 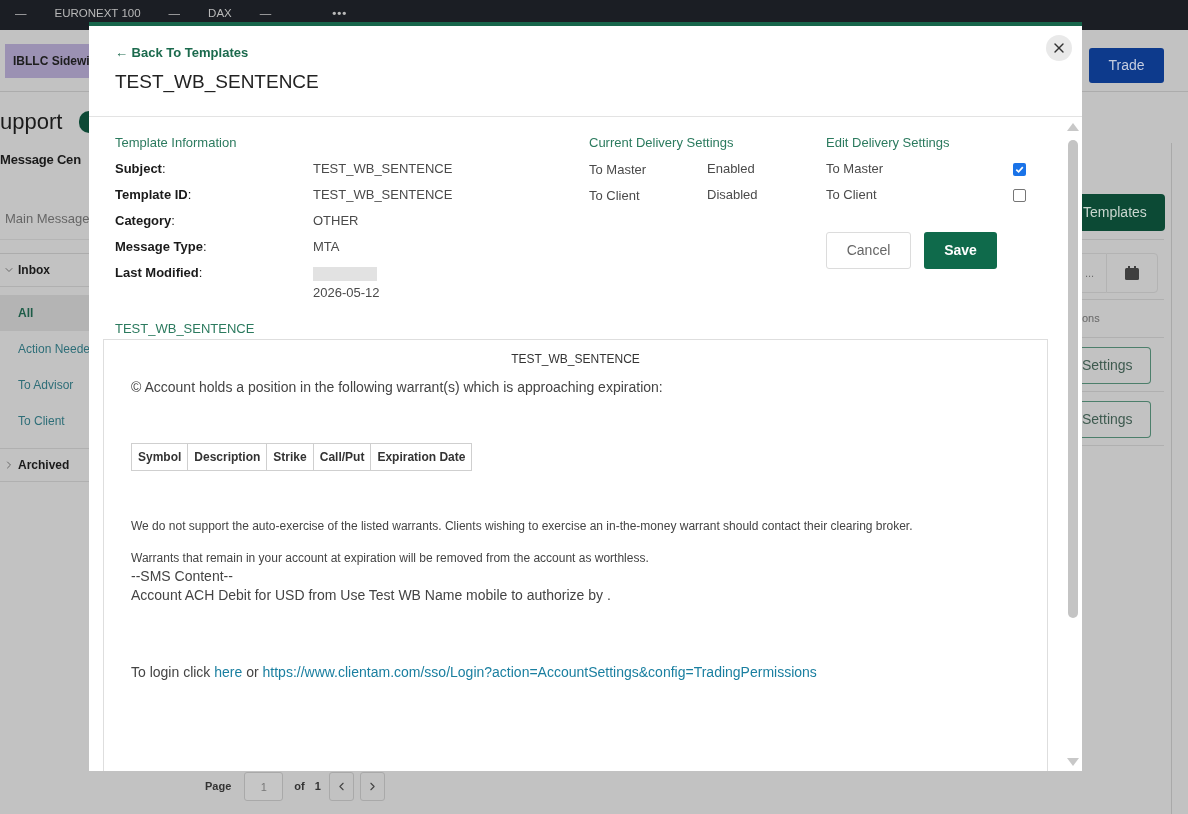 What do you see at coordinates (661, 143) in the screenshot?
I see `section-heading: Current Delivery Settings` at bounding box center [661, 143].